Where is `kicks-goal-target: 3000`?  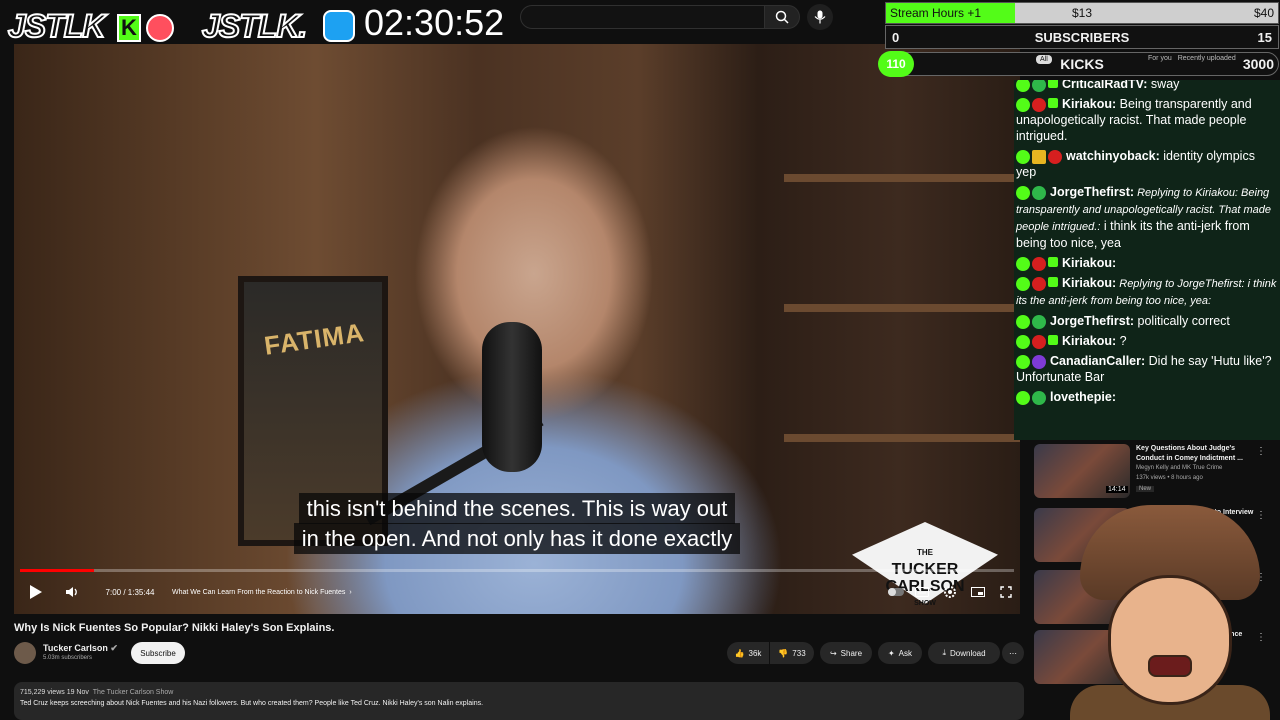 kicks-goal-target: 3000 is located at coordinates (1258, 64).